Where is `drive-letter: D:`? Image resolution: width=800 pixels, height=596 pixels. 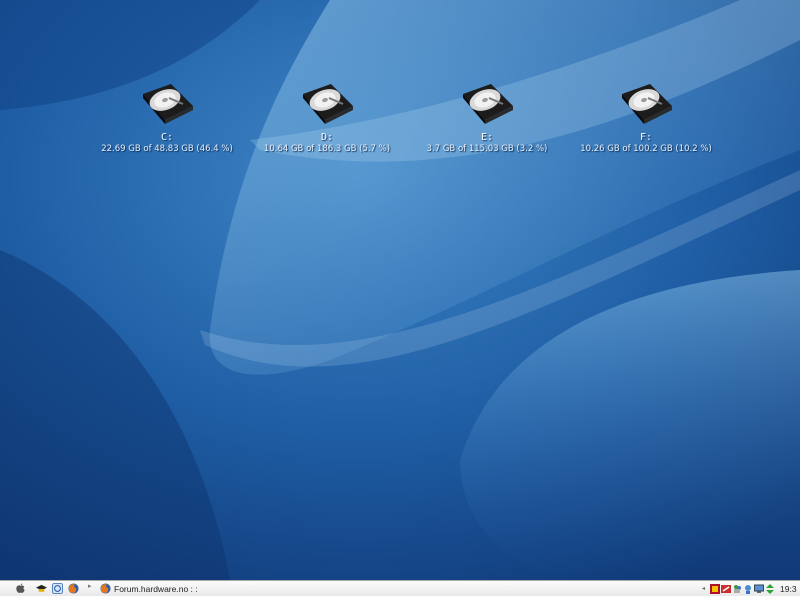 drive-letter: D: is located at coordinates (327, 137).